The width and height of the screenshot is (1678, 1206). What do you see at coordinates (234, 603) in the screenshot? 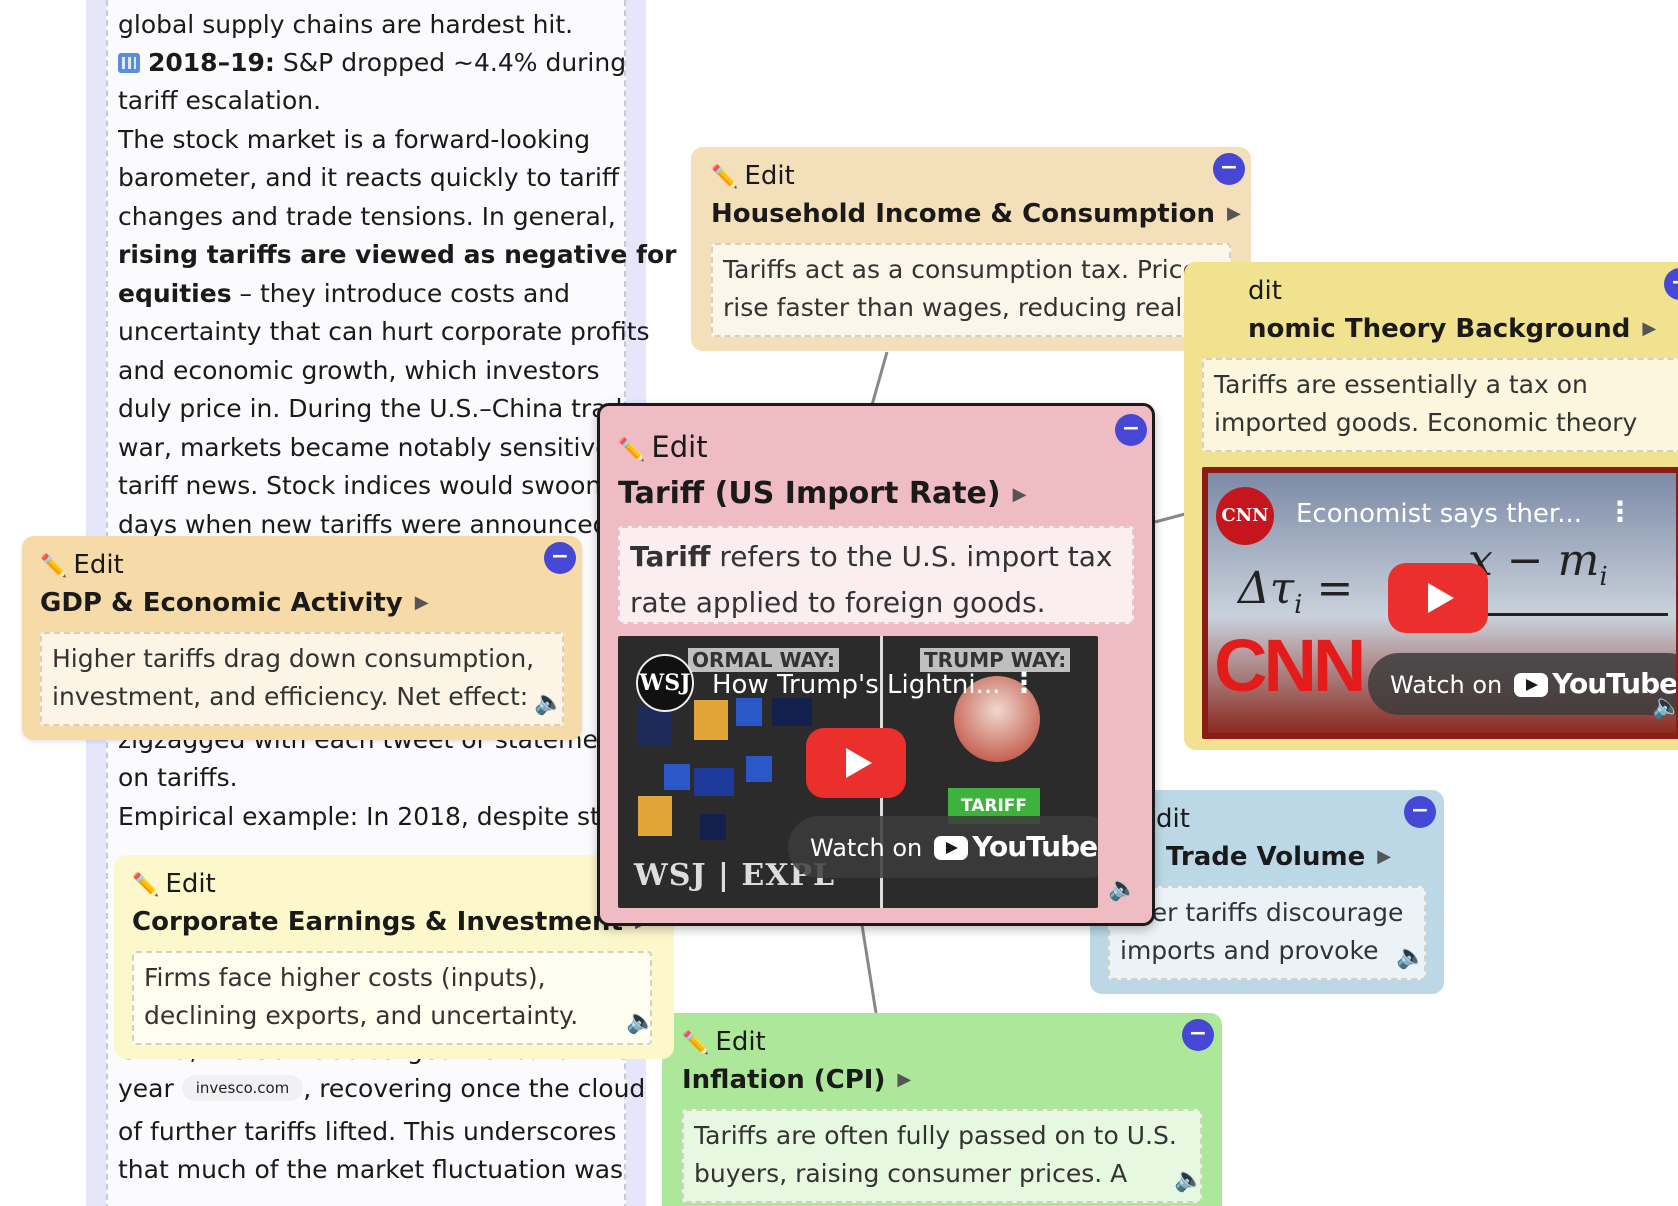
I see `node-title: GDP & Economic Activity ▶` at bounding box center [234, 603].